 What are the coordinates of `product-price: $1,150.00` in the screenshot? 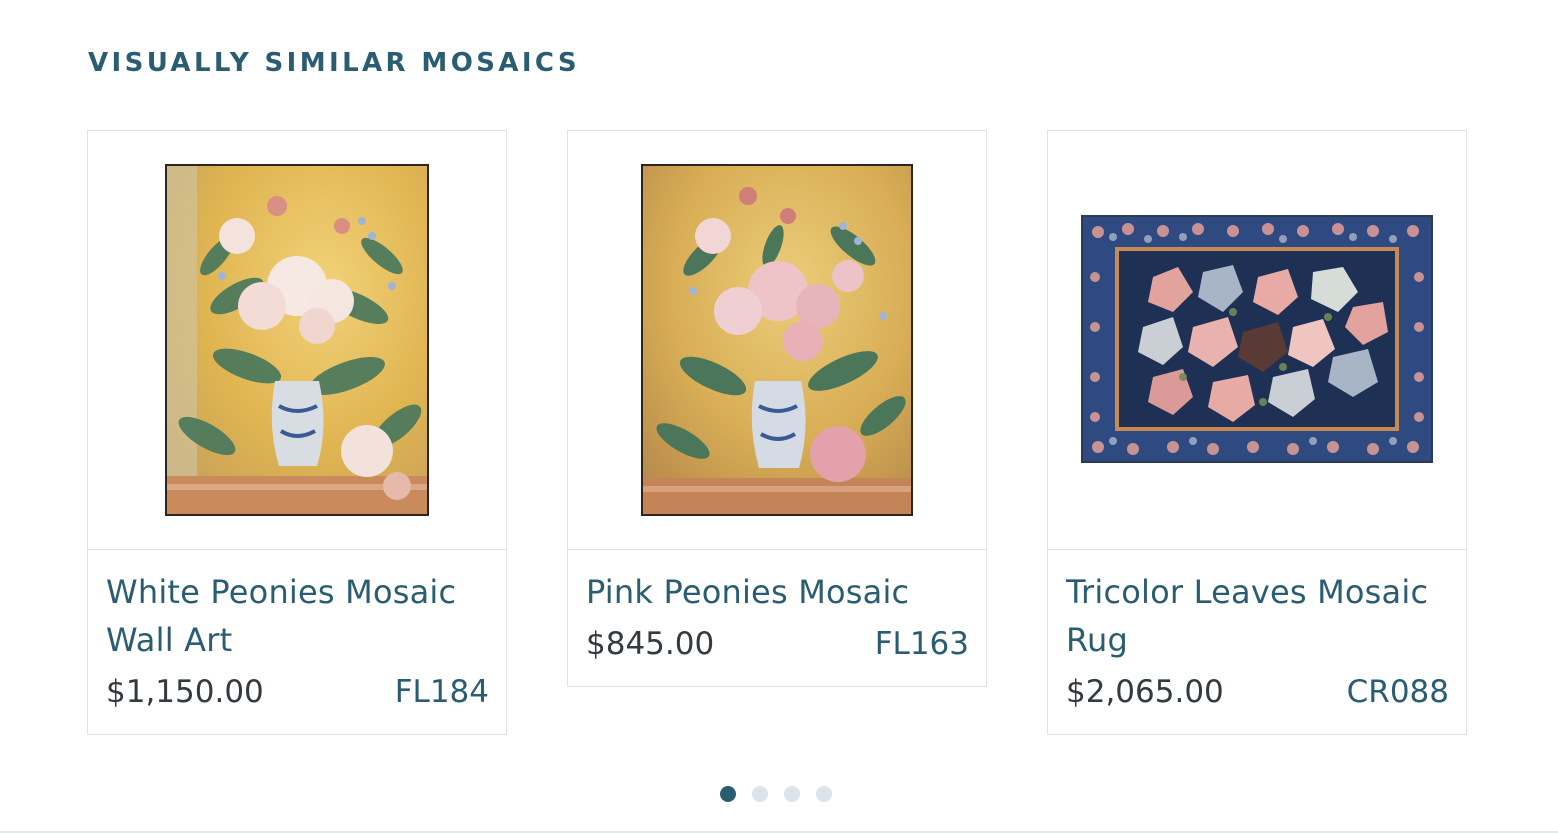 It's located at (185, 692).